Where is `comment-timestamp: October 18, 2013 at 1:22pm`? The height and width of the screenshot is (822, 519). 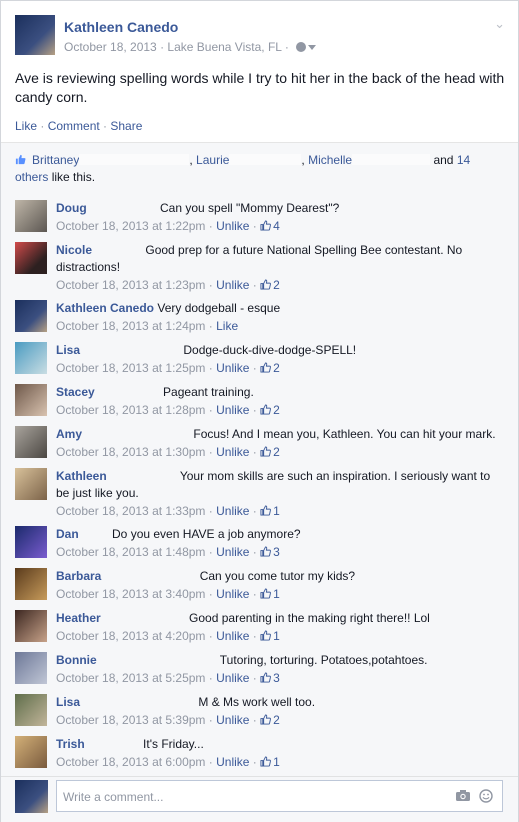
comment-timestamp: October 18, 2013 at 1:22pm is located at coordinates (130, 226).